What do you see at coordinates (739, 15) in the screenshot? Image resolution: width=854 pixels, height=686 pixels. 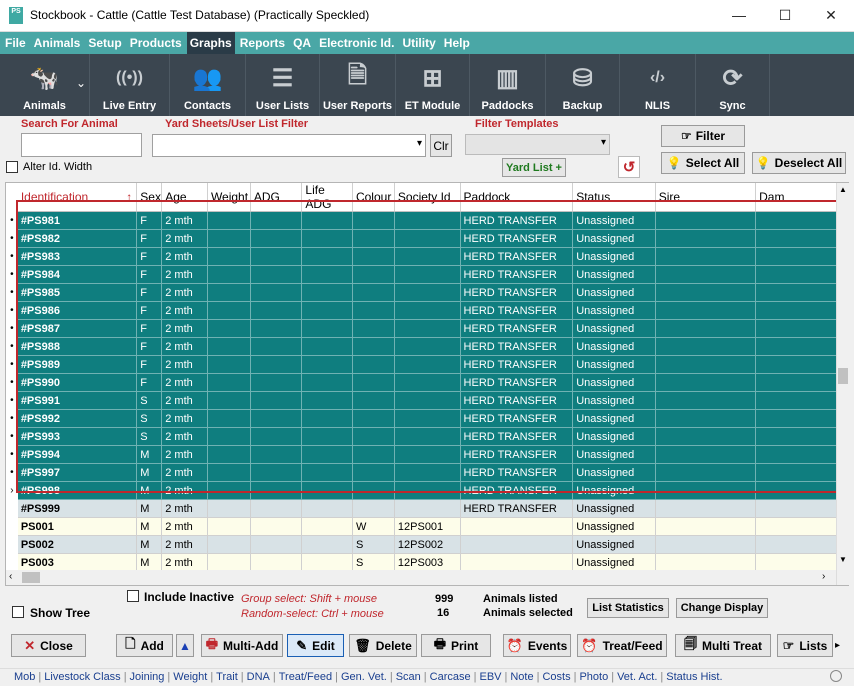 I see `minimize-button: —` at bounding box center [739, 15].